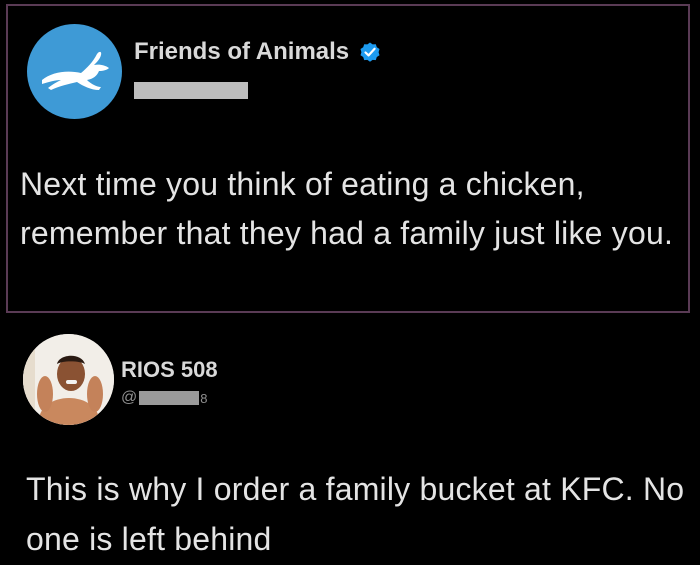 The width and height of the screenshot is (700, 565). Describe the element at coordinates (169, 370) in the screenshot. I see `author-name: RIOS 508` at that location.